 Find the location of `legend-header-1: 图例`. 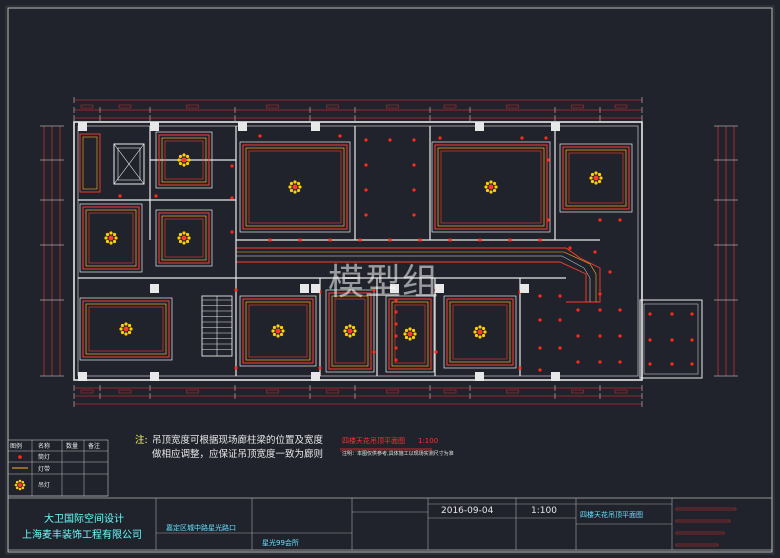

legend-header-1: 图例 is located at coordinates (16, 446).